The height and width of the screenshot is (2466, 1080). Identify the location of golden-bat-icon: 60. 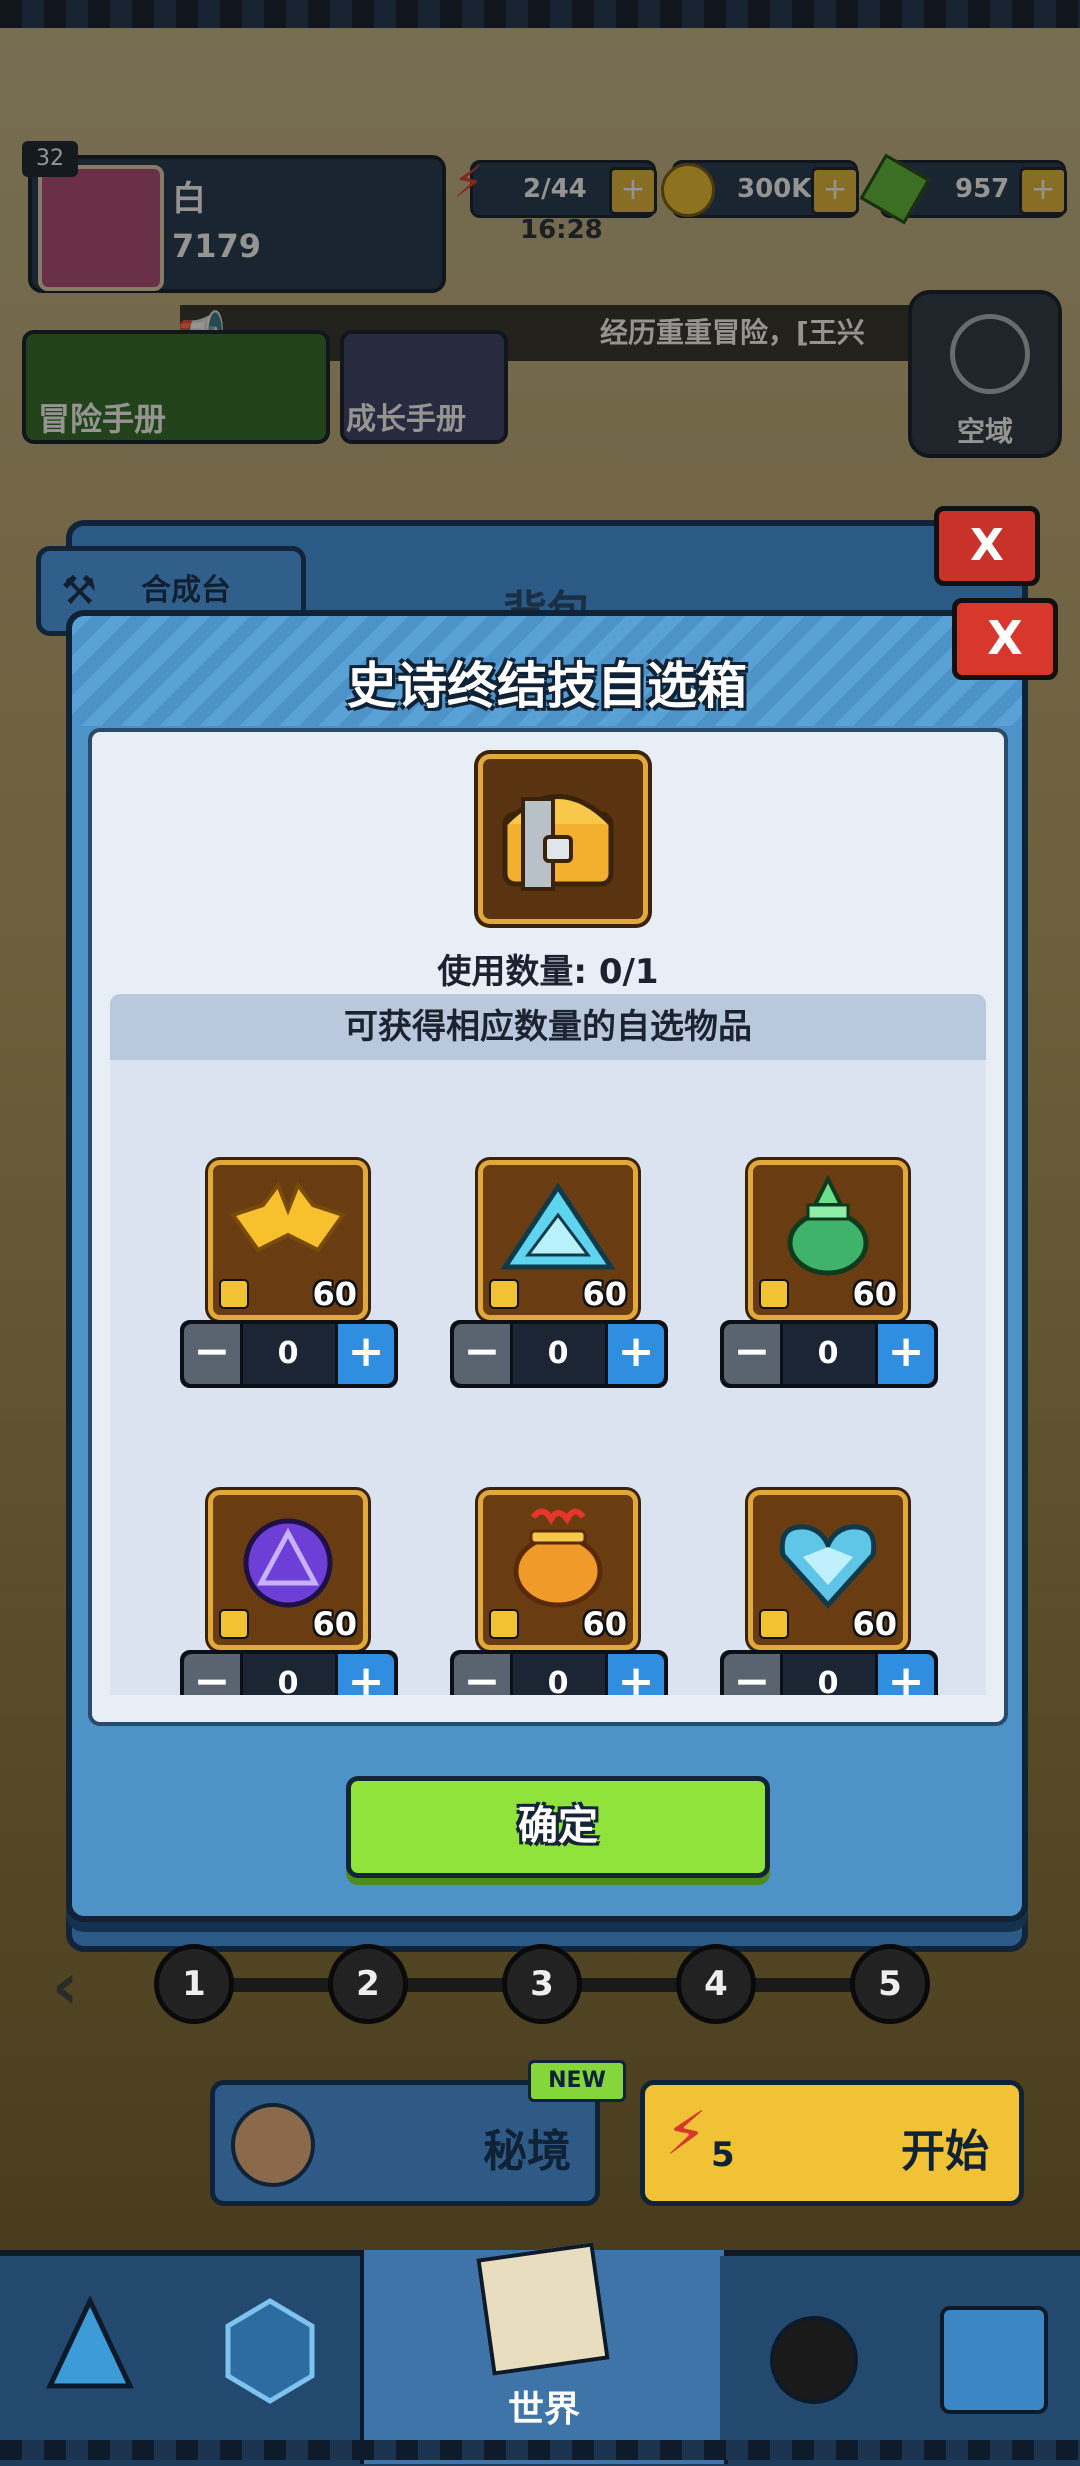
(288, 1240).